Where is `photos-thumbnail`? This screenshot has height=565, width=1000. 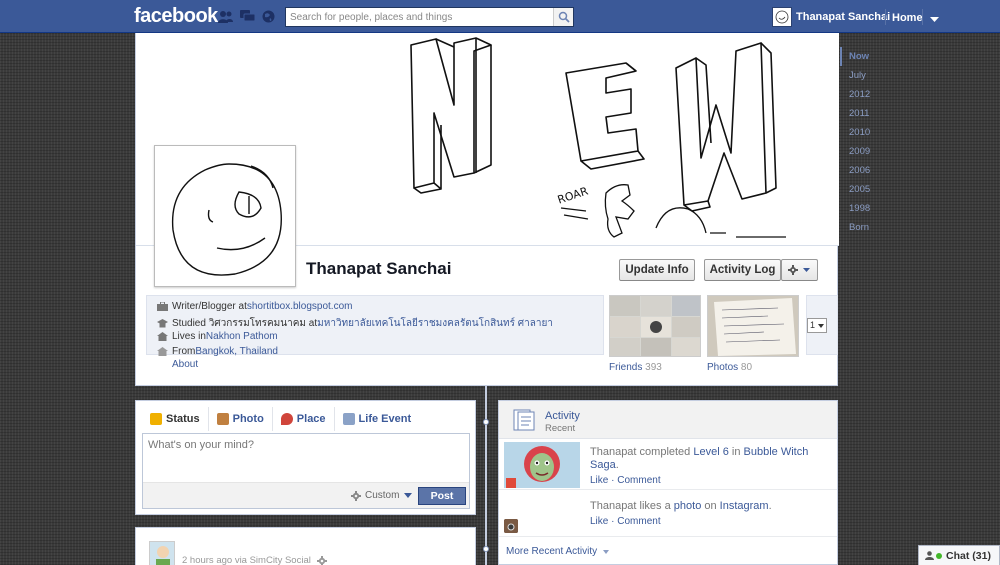 photos-thumbnail is located at coordinates (753, 326).